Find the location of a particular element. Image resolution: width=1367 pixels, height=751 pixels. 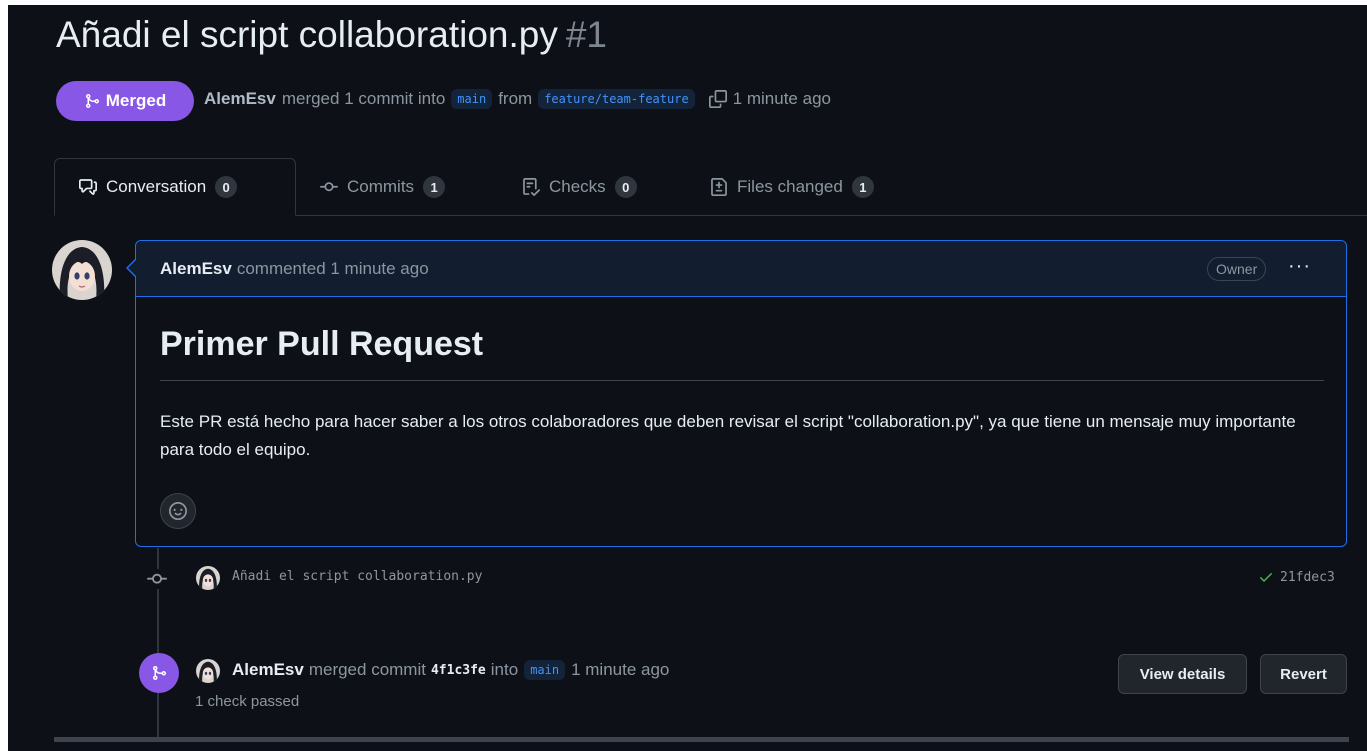

commit-sha-group: 21fdec3 is located at coordinates (1296, 577).